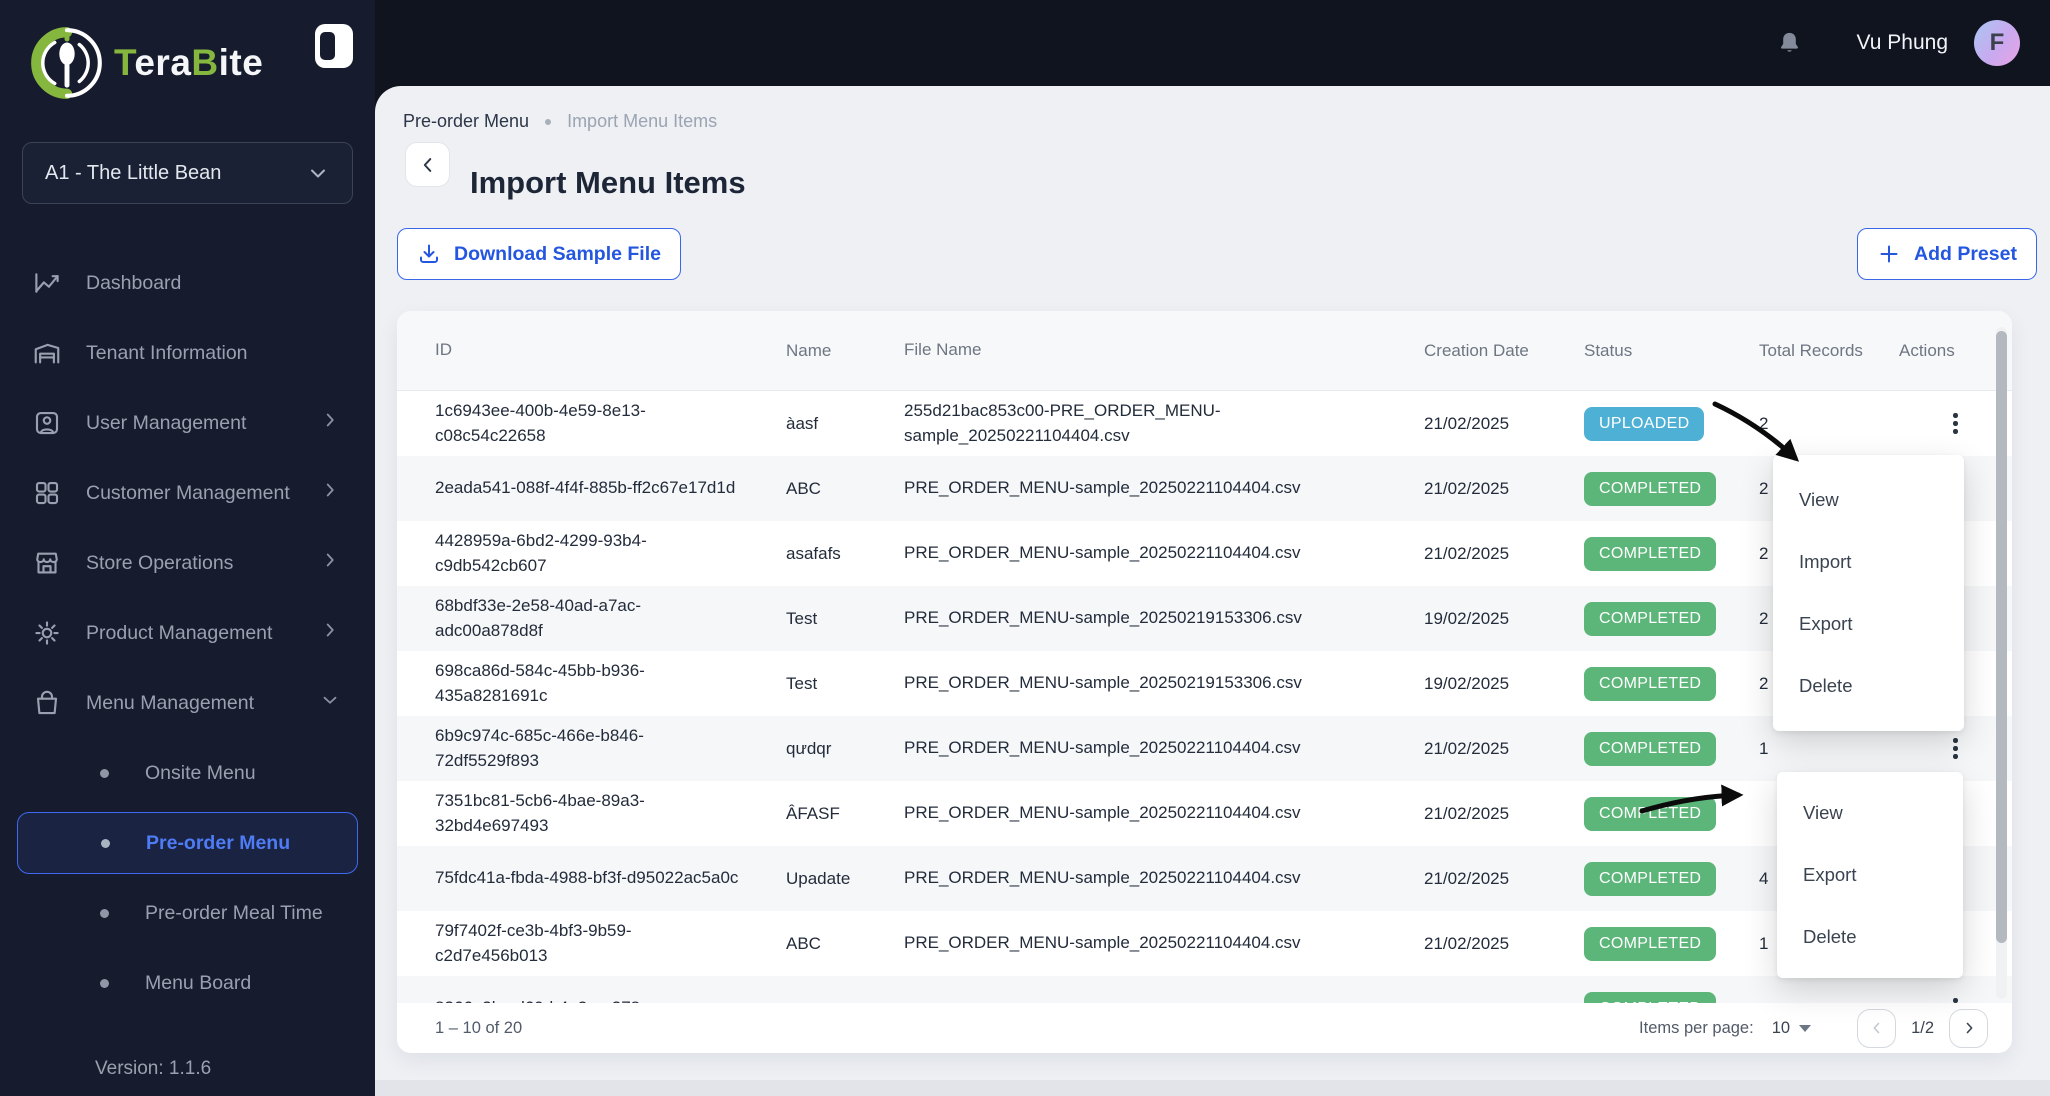  I want to click on submenu-item-pre-order-menu: Pre-order Menu, so click(187, 843).